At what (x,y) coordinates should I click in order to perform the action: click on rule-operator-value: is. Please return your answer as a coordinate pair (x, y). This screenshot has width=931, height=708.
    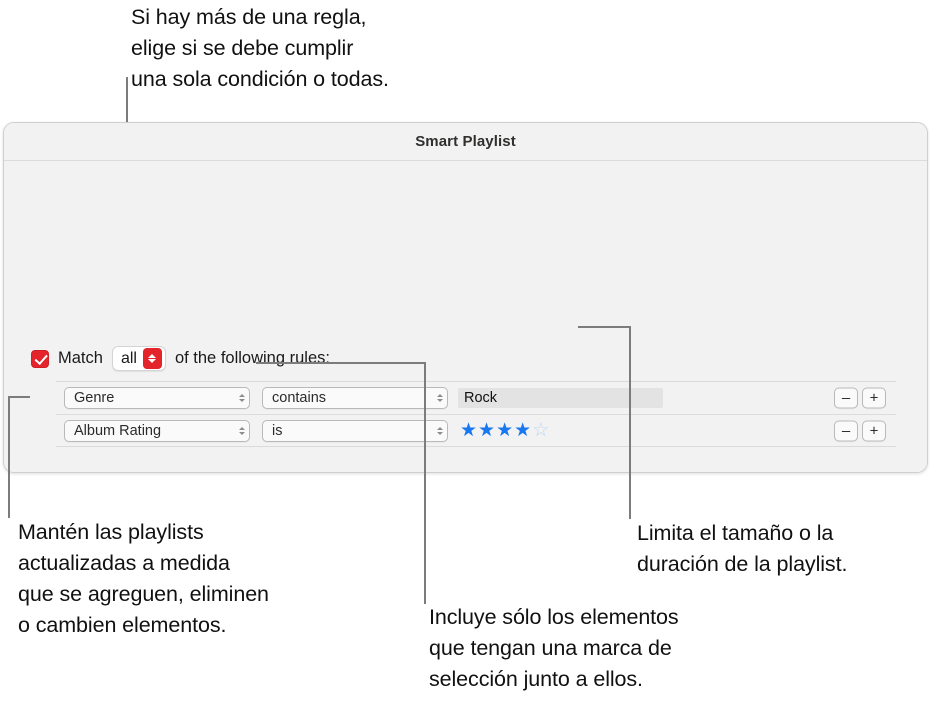
    Looking at the image, I should click on (277, 430).